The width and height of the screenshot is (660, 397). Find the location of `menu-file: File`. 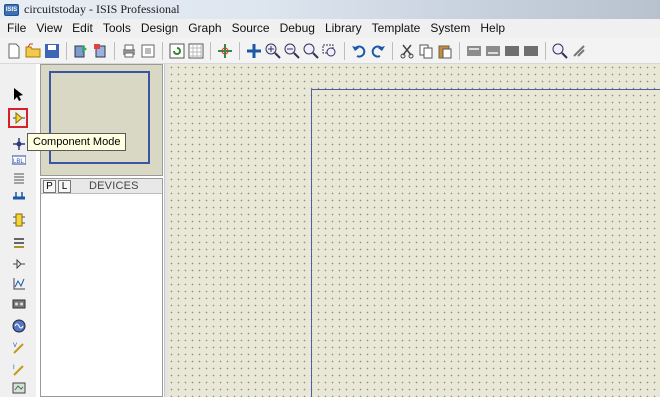

menu-file: File is located at coordinates (16, 28).